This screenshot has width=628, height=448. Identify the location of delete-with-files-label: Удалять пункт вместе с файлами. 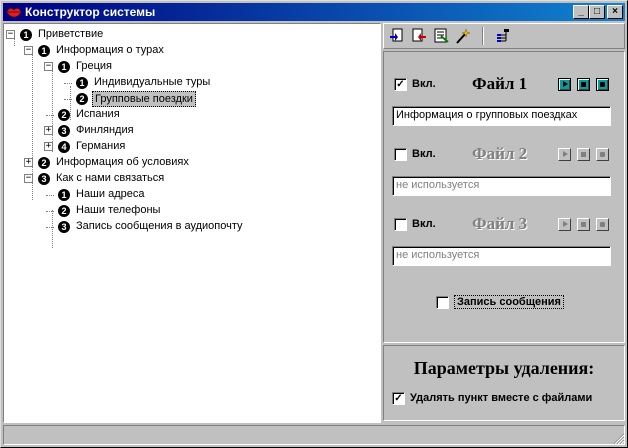
(501, 398).